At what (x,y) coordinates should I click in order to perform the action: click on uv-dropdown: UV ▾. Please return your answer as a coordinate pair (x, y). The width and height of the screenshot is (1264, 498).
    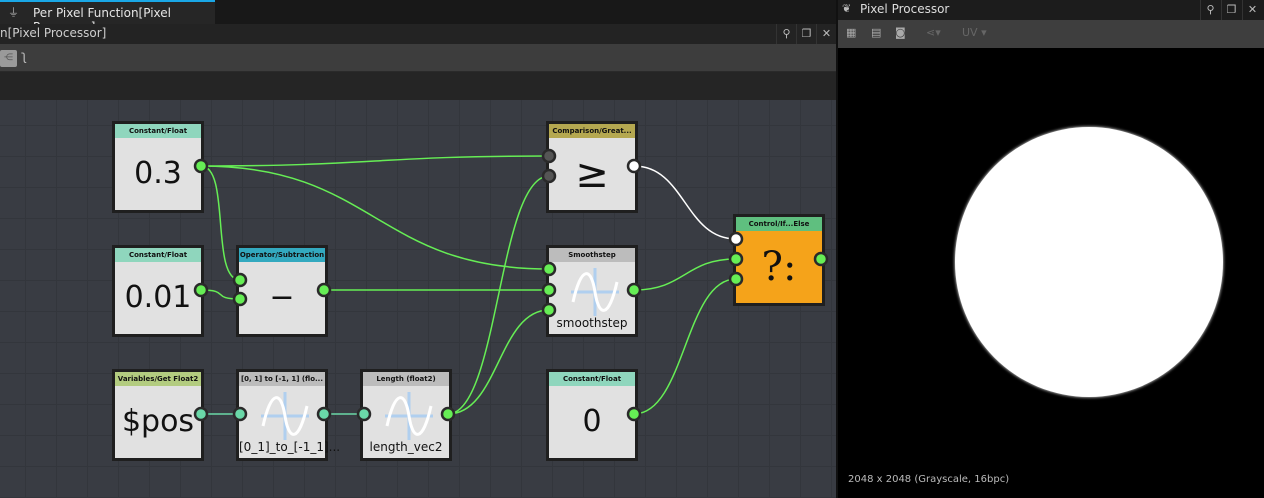
    Looking at the image, I should click on (974, 32).